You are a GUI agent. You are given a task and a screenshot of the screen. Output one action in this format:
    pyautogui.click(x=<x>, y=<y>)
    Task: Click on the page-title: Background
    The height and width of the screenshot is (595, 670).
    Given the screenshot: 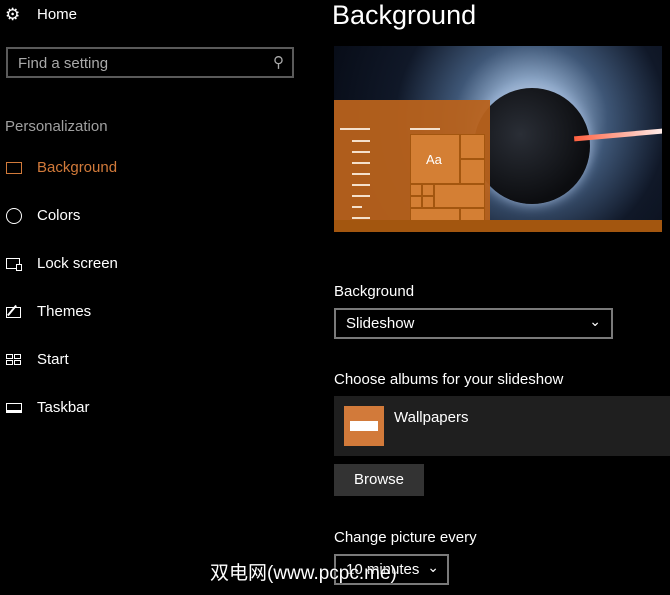 What is the action you would take?
    pyautogui.click(x=404, y=15)
    